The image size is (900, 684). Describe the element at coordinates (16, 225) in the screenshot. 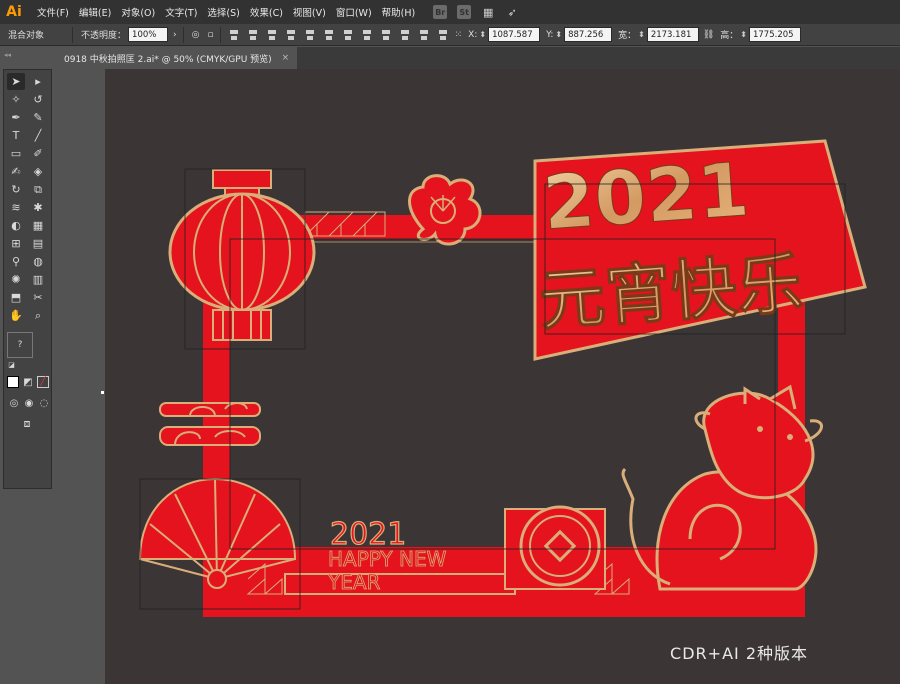

I see `shape-builder-tool-icon: ◐` at that location.